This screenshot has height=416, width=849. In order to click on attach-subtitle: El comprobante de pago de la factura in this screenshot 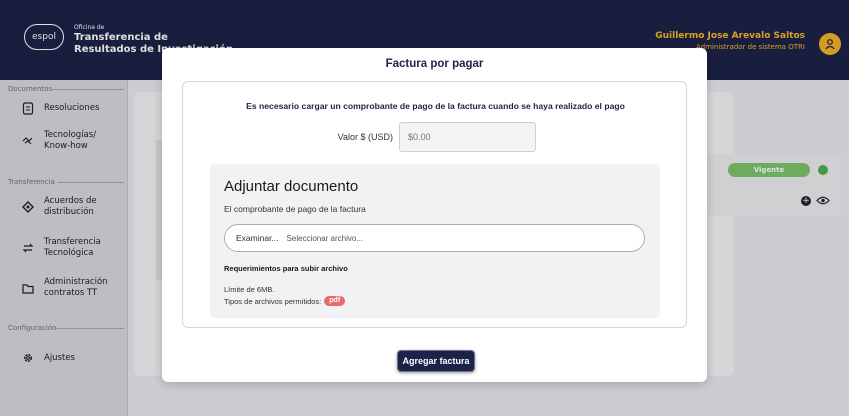, I will do `click(295, 209)`.